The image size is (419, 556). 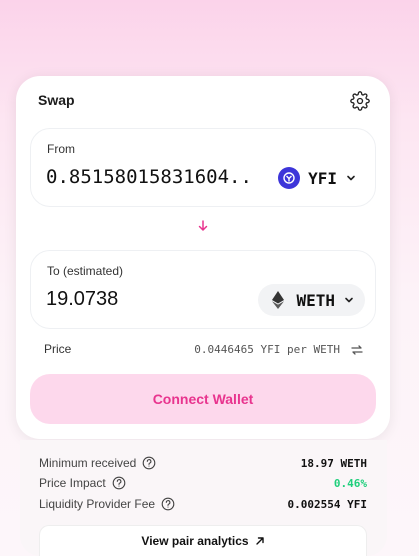 I want to click on minimum-received-value: 18.97 WETH, so click(x=333, y=463).